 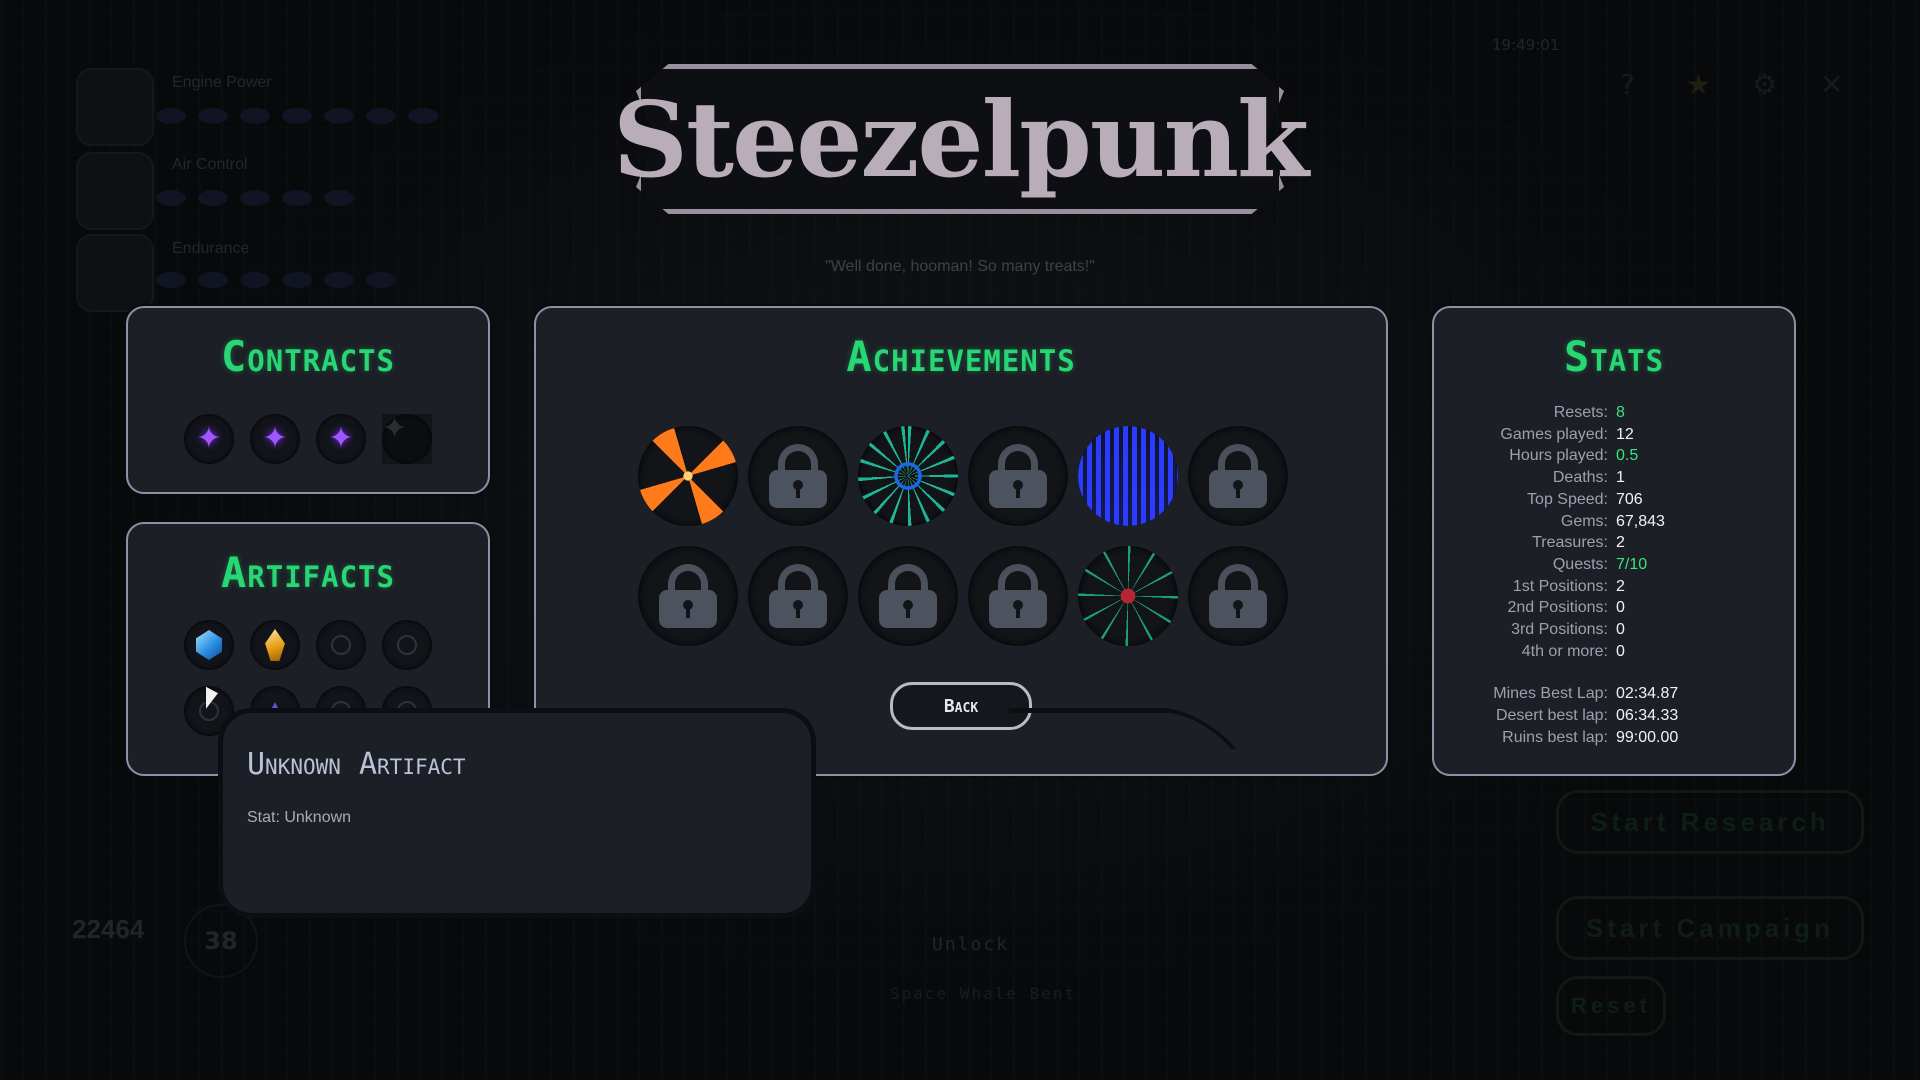 I want to click on blue-gem-icon, so click(x=209, y=645).